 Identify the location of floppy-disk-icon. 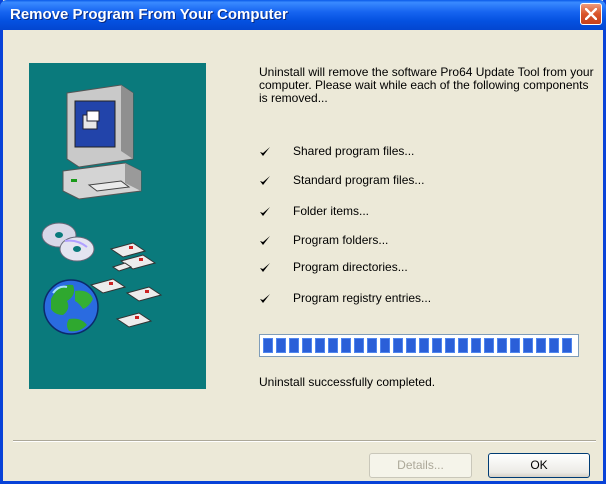
(126, 285).